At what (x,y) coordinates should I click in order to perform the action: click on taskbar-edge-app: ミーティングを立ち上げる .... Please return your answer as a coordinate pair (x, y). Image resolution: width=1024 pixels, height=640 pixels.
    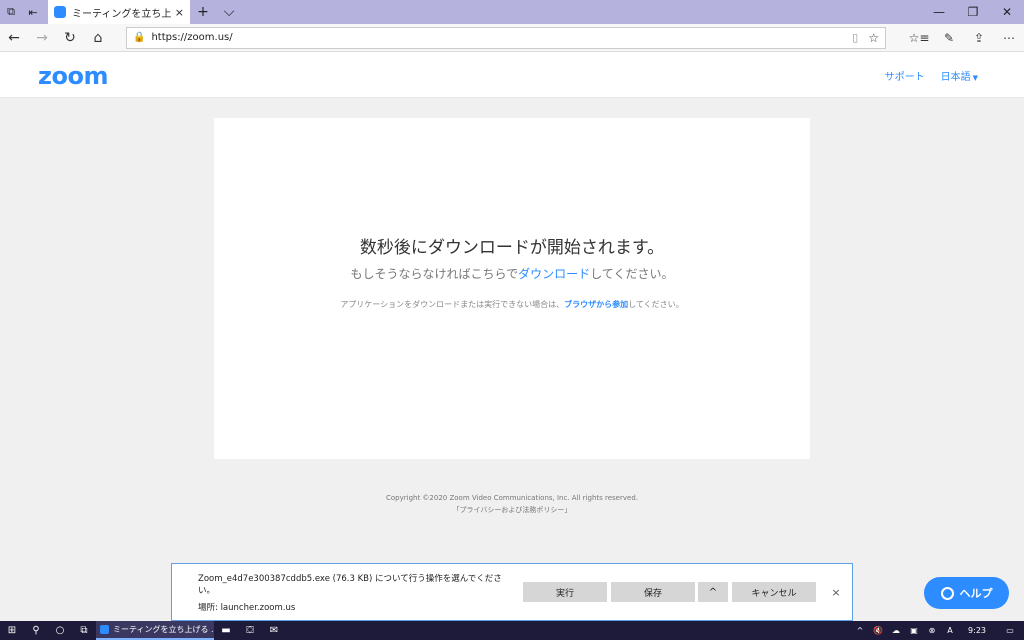
    Looking at the image, I should click on (155, 630).